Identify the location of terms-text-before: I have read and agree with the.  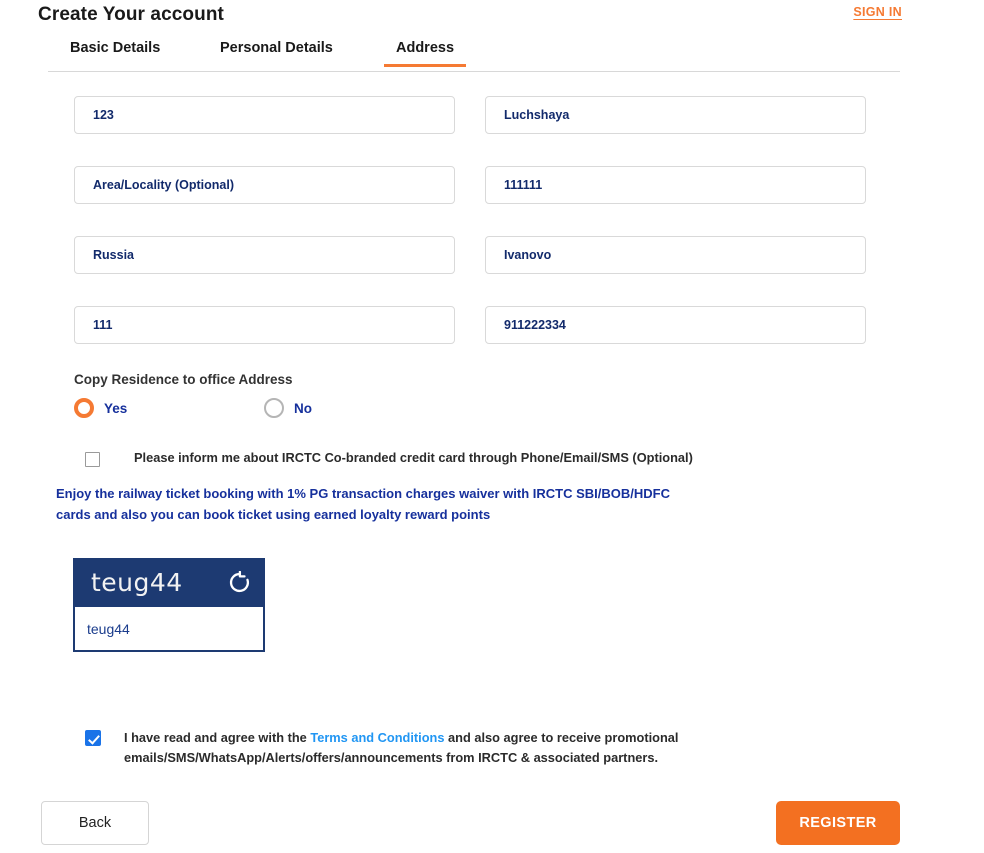
(215, 737).